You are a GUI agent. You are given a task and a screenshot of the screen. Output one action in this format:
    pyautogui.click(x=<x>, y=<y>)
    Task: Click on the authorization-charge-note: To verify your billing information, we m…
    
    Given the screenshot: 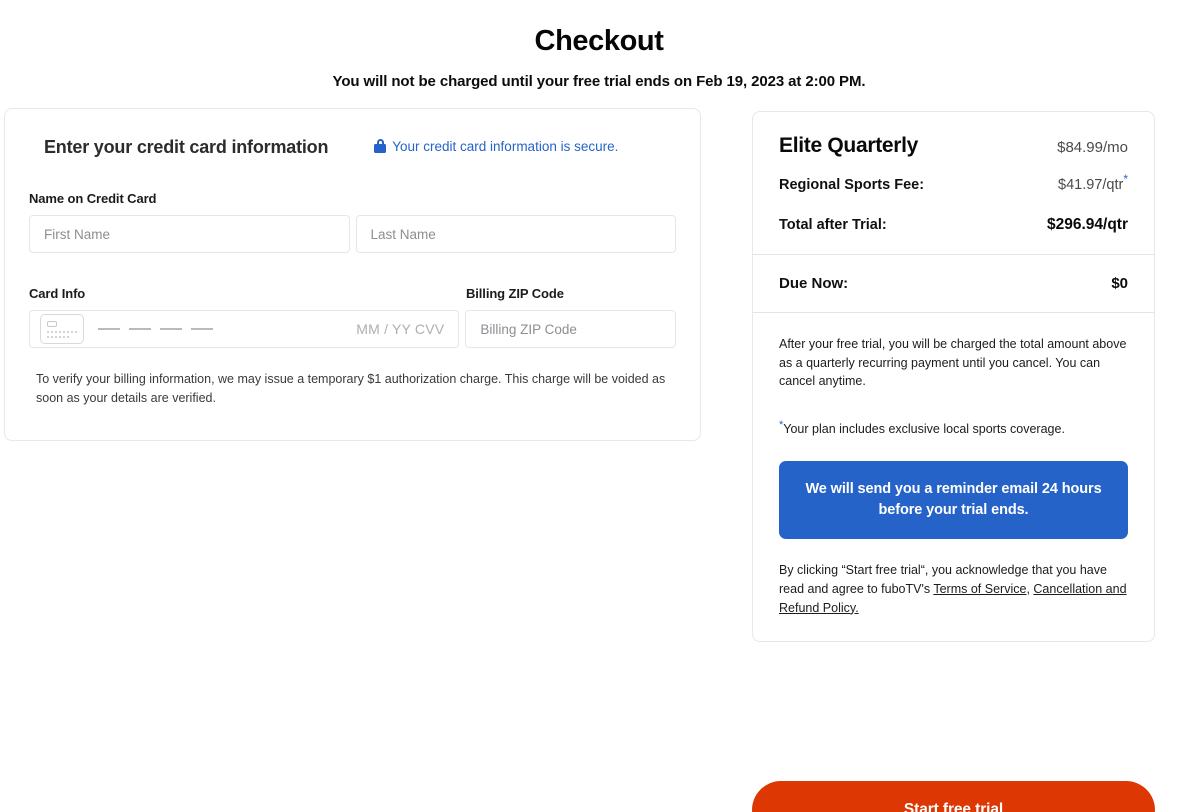 What is the action you would take?
    pyautogui.click(x=351, y=389)
    